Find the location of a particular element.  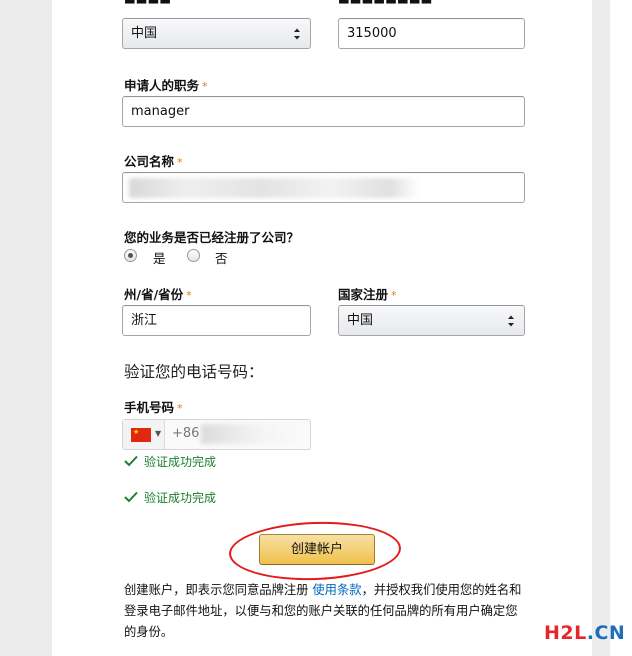

mobile-input: ★ ▼ +86 is located at coordinates (216, 434).